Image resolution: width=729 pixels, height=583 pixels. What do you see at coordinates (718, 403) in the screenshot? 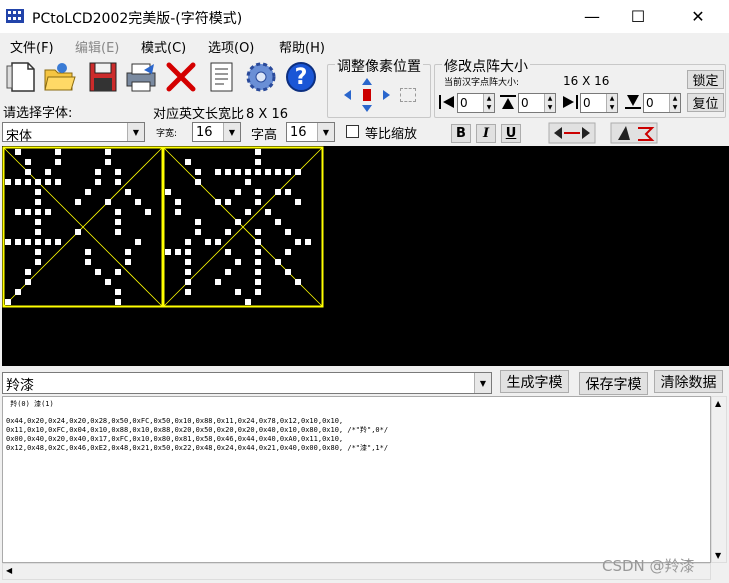
I see `scroll-up-icon: ▲` at bounding box center [718, 403].